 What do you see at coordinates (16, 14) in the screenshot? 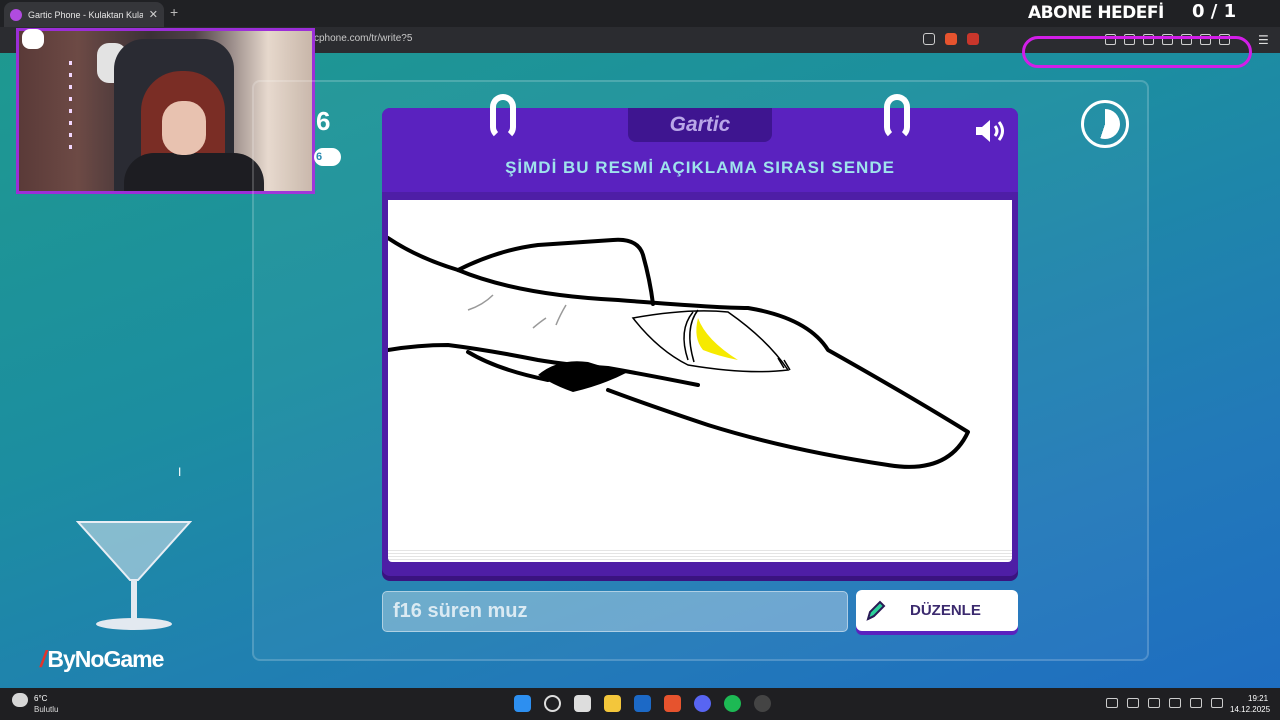
I see `gartic-favicon-icon` at bounding box center [16, 14].